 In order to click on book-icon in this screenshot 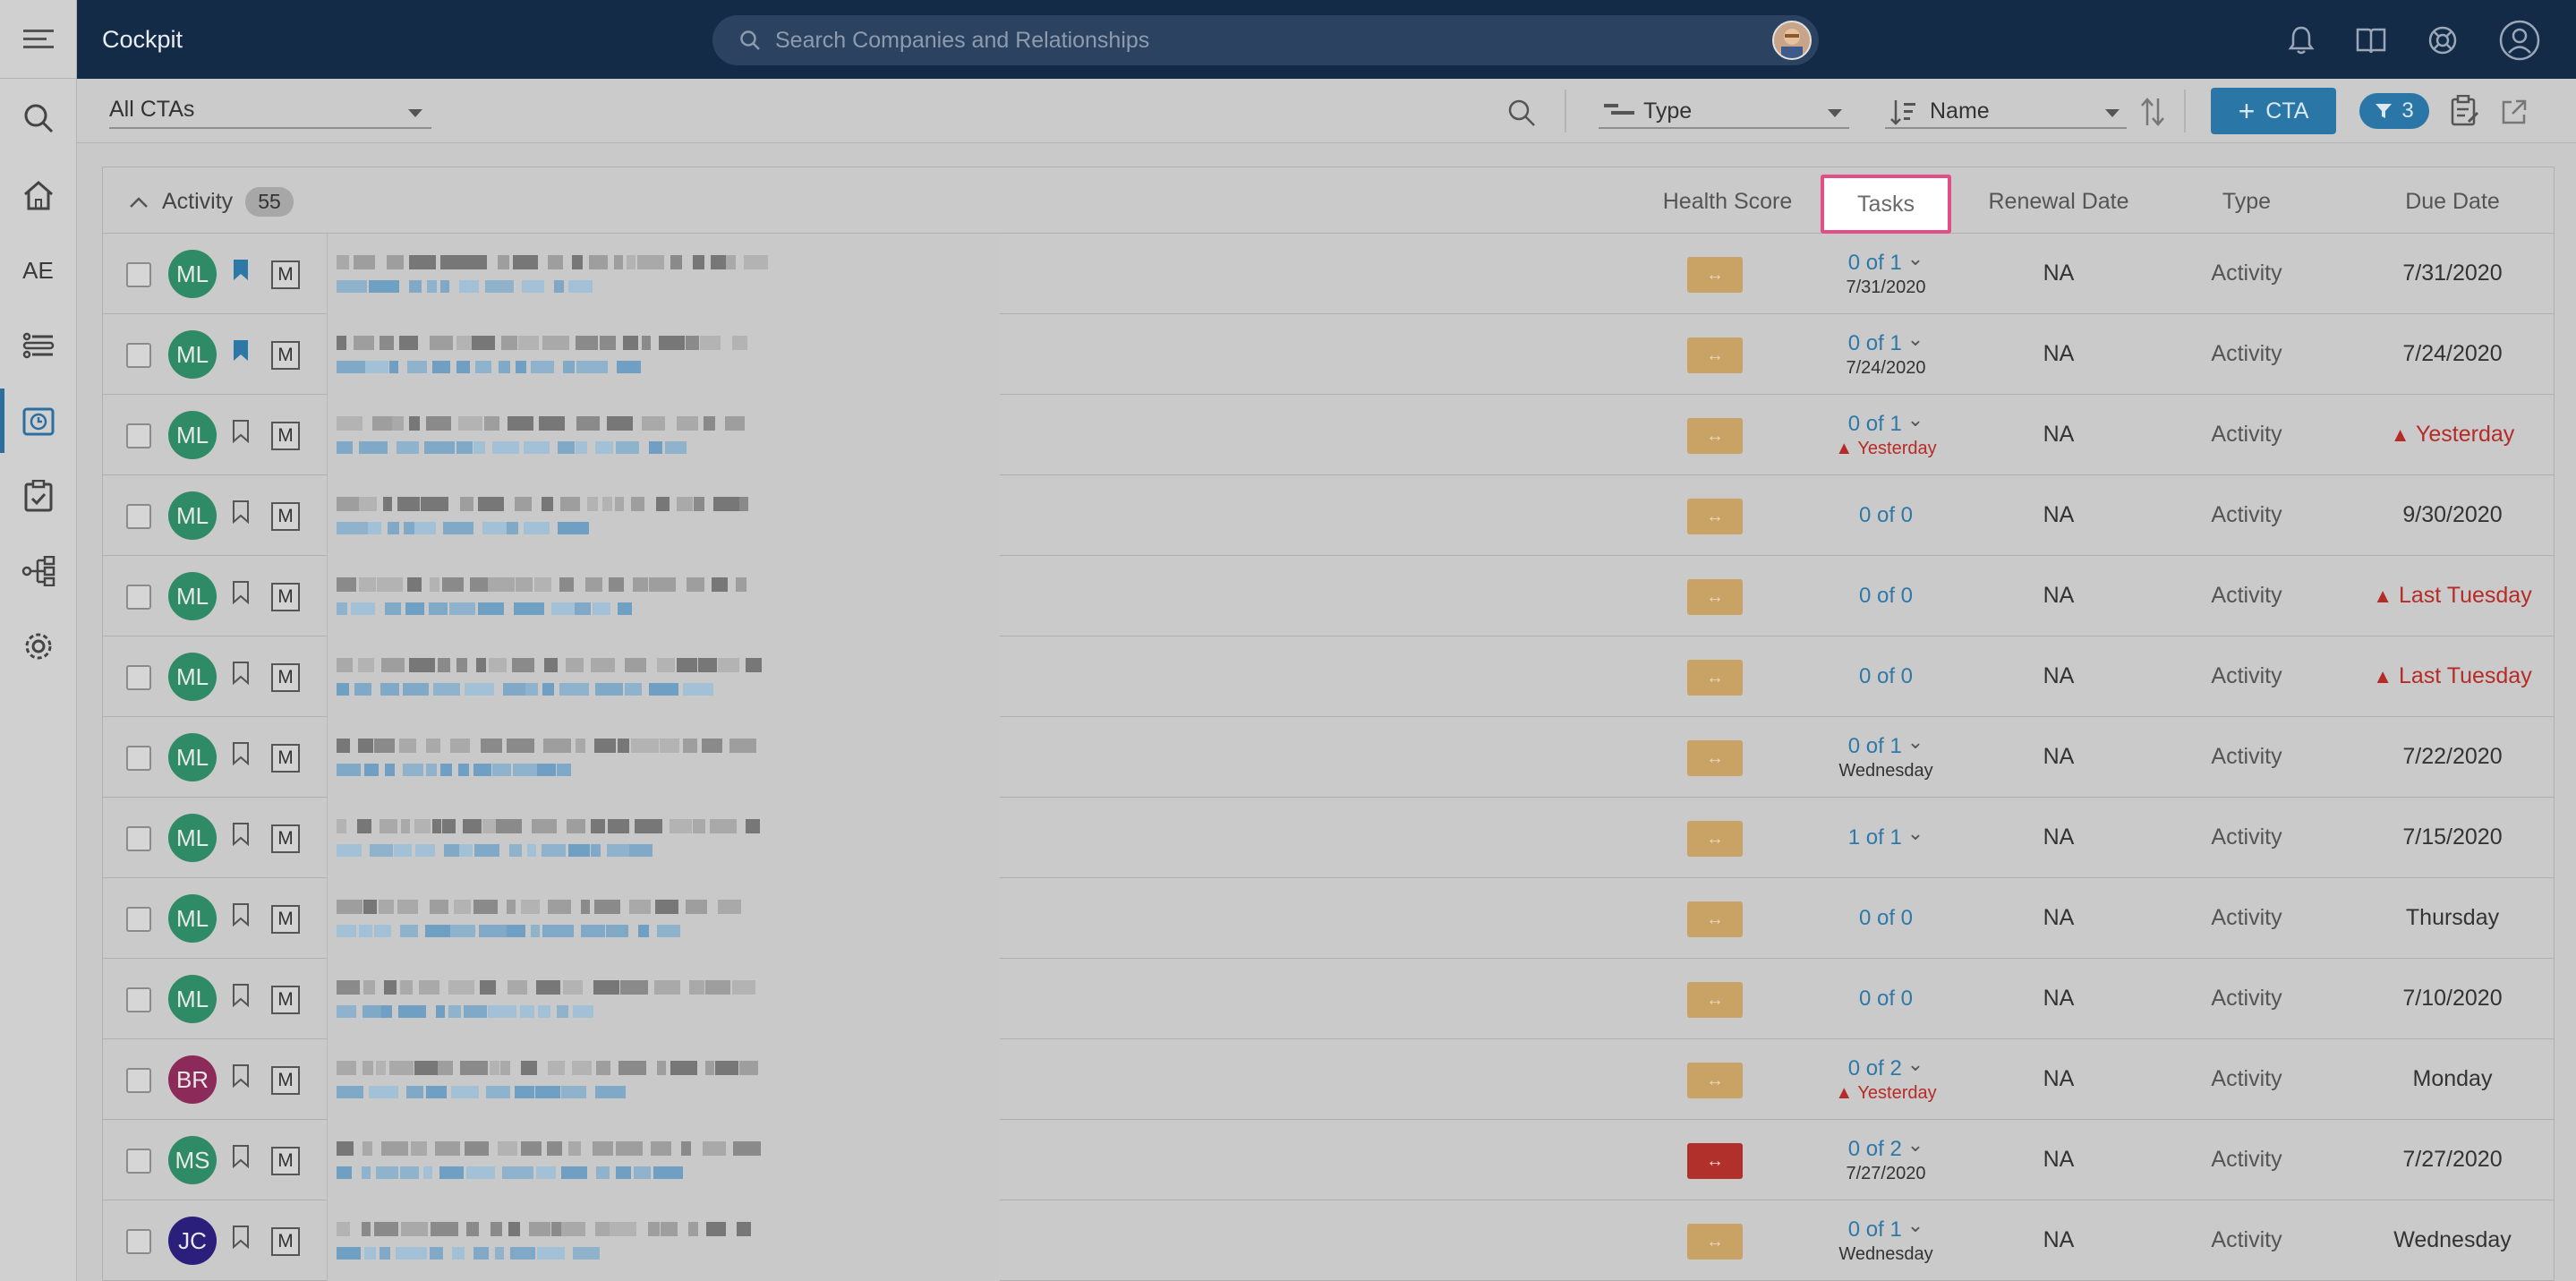, I will do `click(2371, 40)`.